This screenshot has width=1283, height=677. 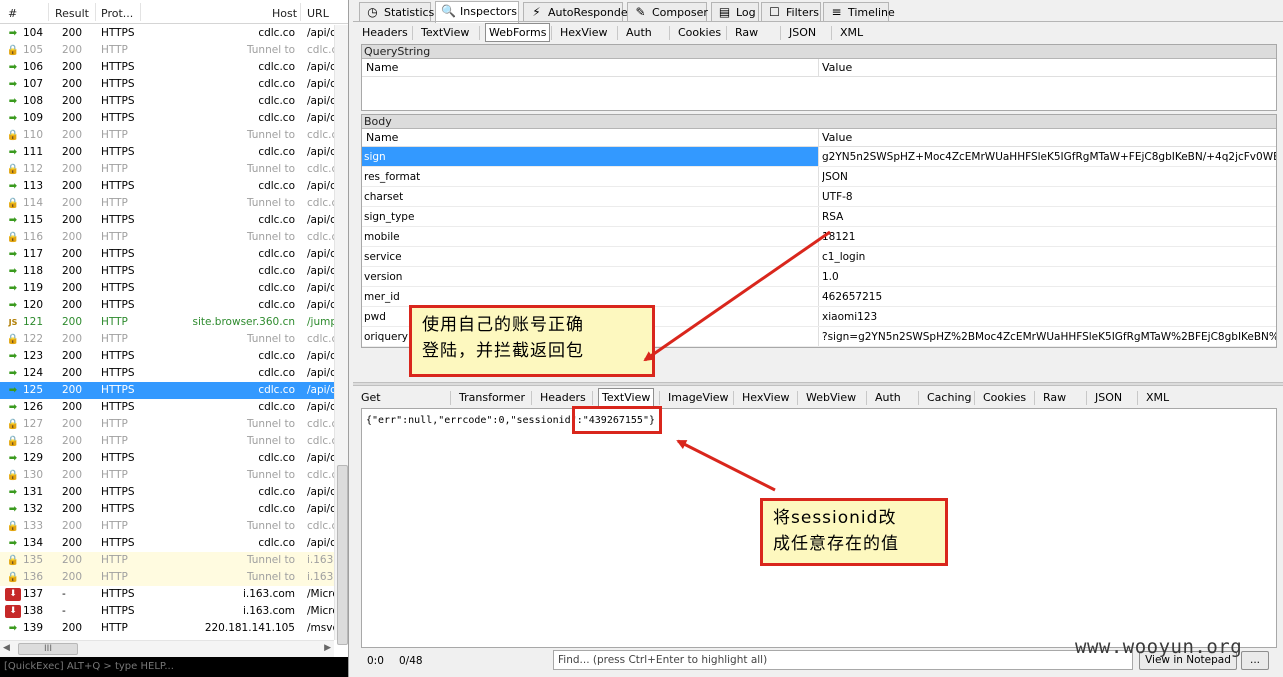 What do you see at coordinates (174, 271) in the screenshot?
I see `session-row: ➡ 118 200 HTTPS cdlc.co/api/c` at bounding box center [174, 271].